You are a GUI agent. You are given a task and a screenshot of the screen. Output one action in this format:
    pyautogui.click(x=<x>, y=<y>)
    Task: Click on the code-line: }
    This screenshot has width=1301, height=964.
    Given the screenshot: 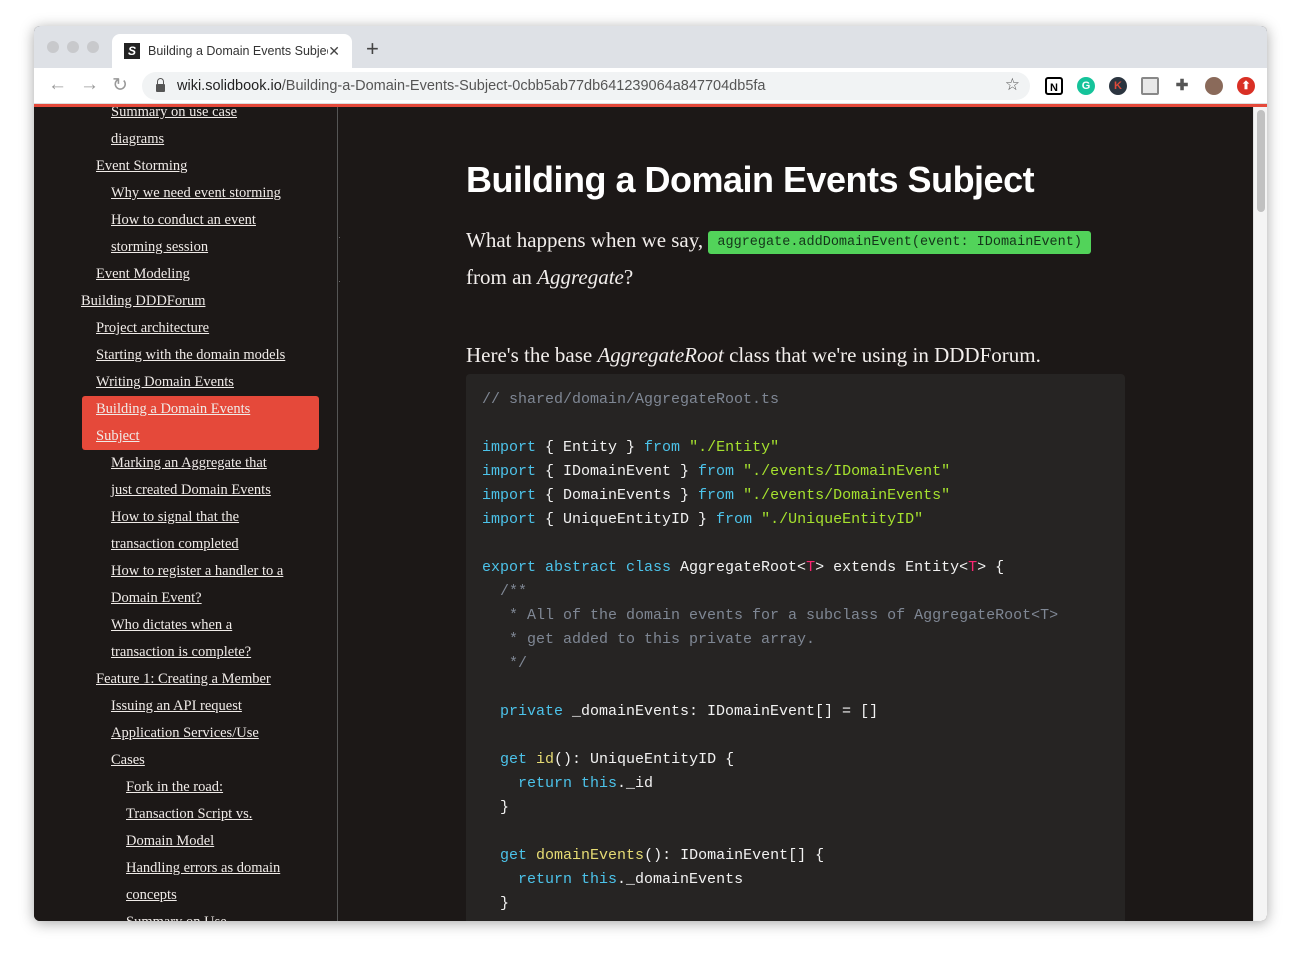 What is the action you would take?
    pyautogui.click(x=803, y=808)
    